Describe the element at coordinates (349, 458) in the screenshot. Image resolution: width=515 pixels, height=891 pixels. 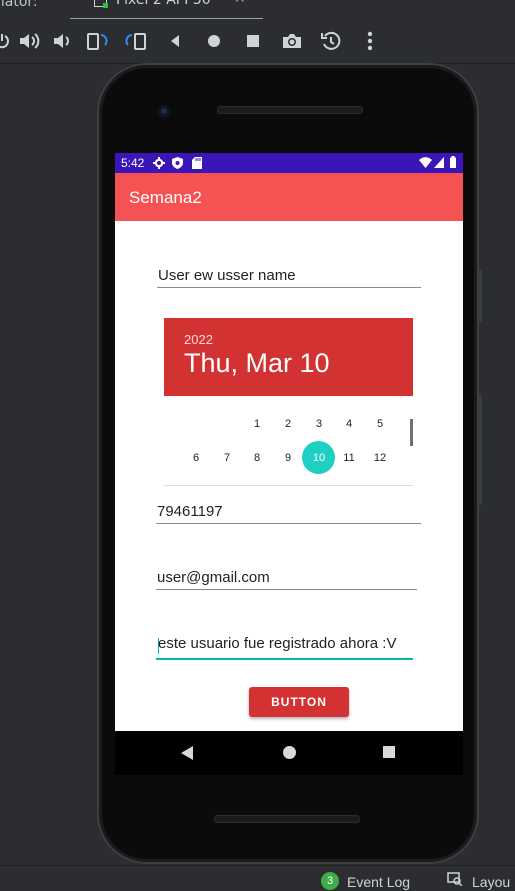
I see `calendar-day: 11` at that location.